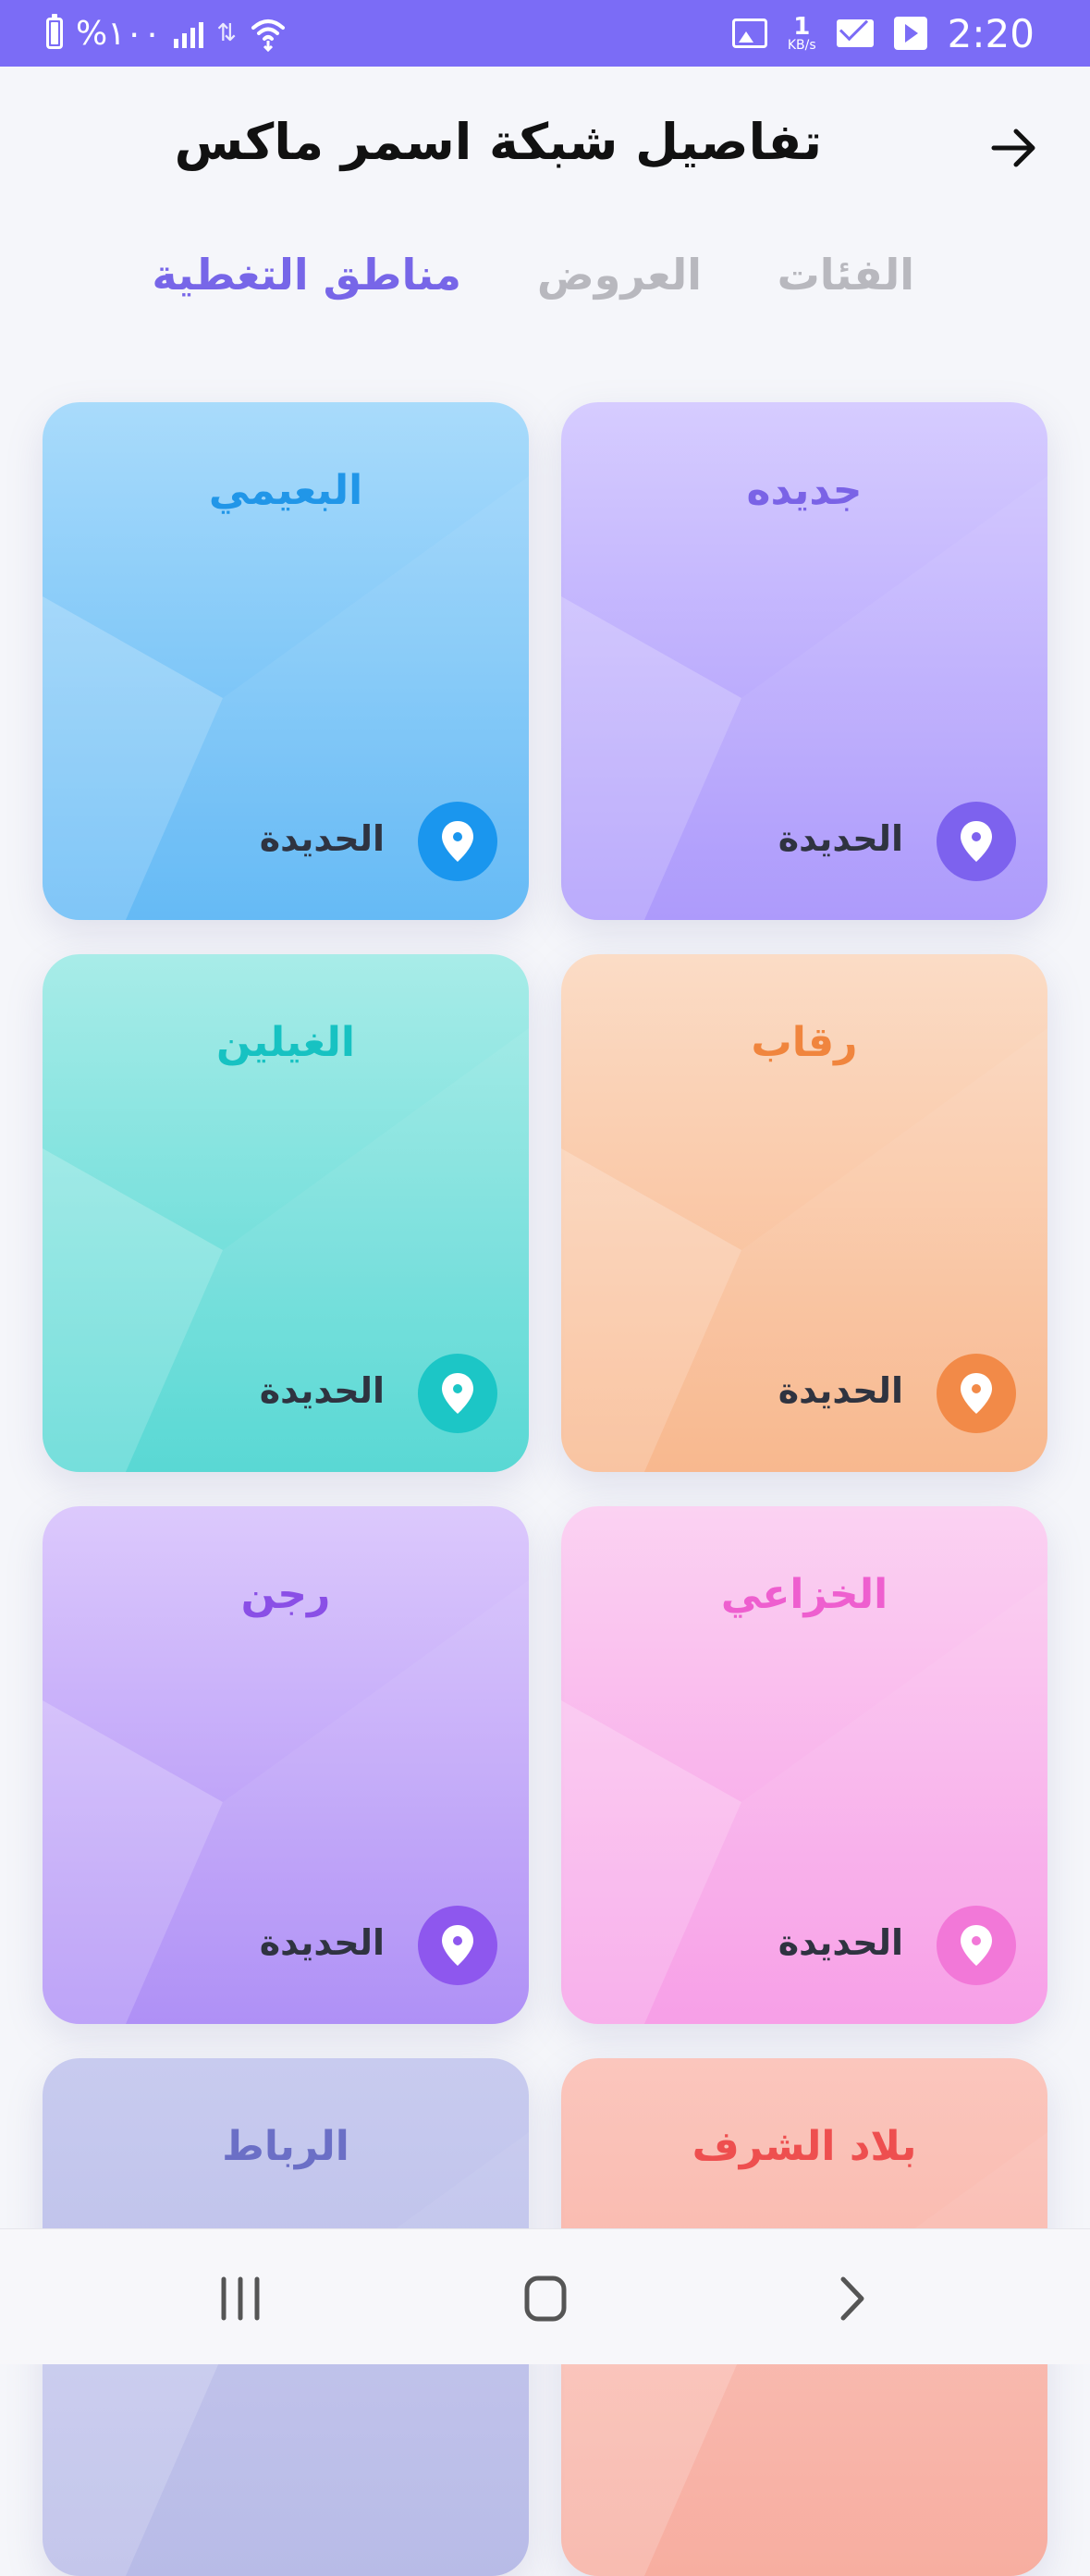 The image size is (1090, 2576). I want to click on recent-apps-icon, so click(240, 2298).